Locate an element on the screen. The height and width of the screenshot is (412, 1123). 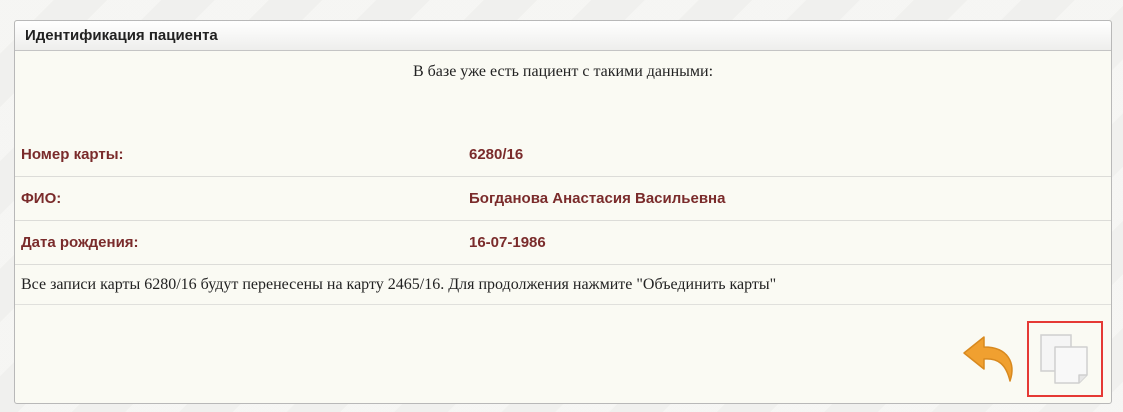
birth-date-value: 16-07-1986 is located at coordinates (507, 242).